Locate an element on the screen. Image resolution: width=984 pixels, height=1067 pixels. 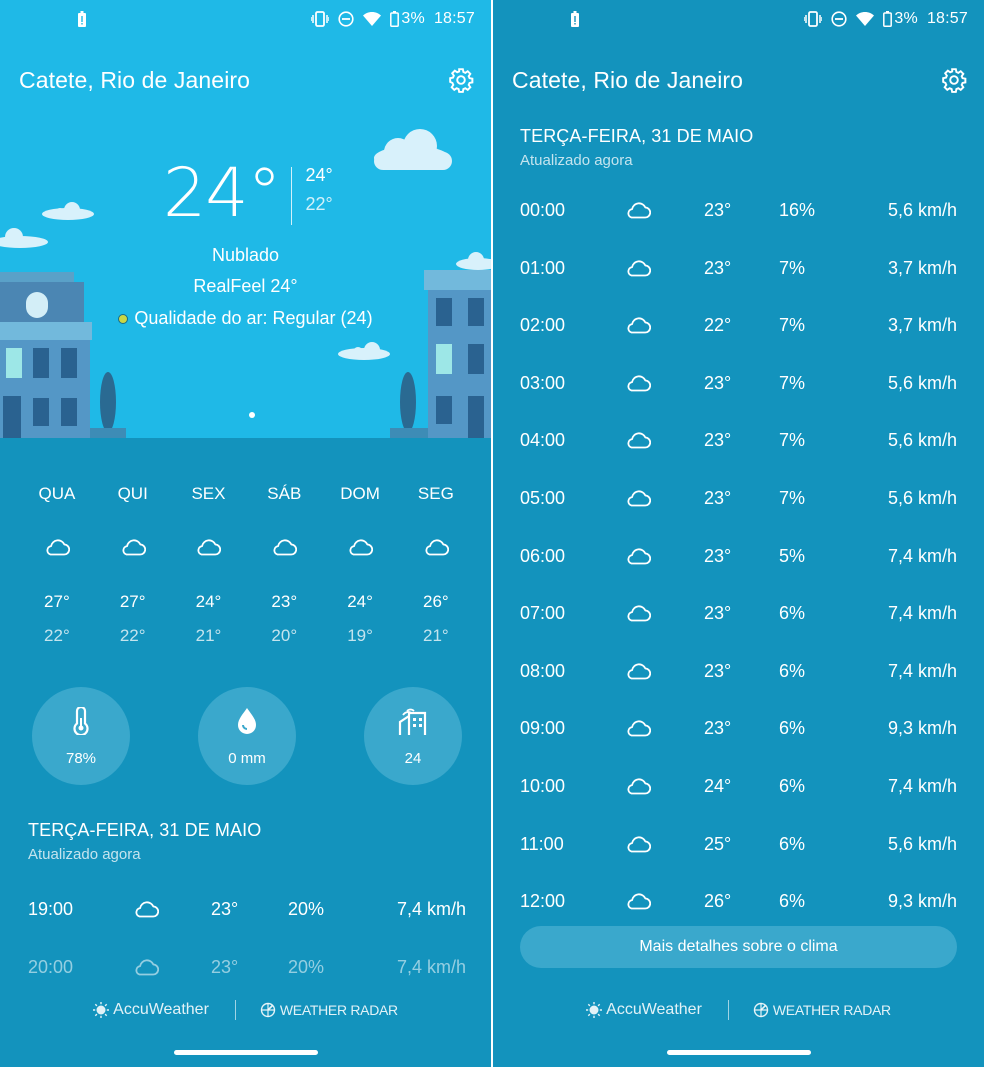
do-not-disturb-icon is located at coordinates (346, 19).